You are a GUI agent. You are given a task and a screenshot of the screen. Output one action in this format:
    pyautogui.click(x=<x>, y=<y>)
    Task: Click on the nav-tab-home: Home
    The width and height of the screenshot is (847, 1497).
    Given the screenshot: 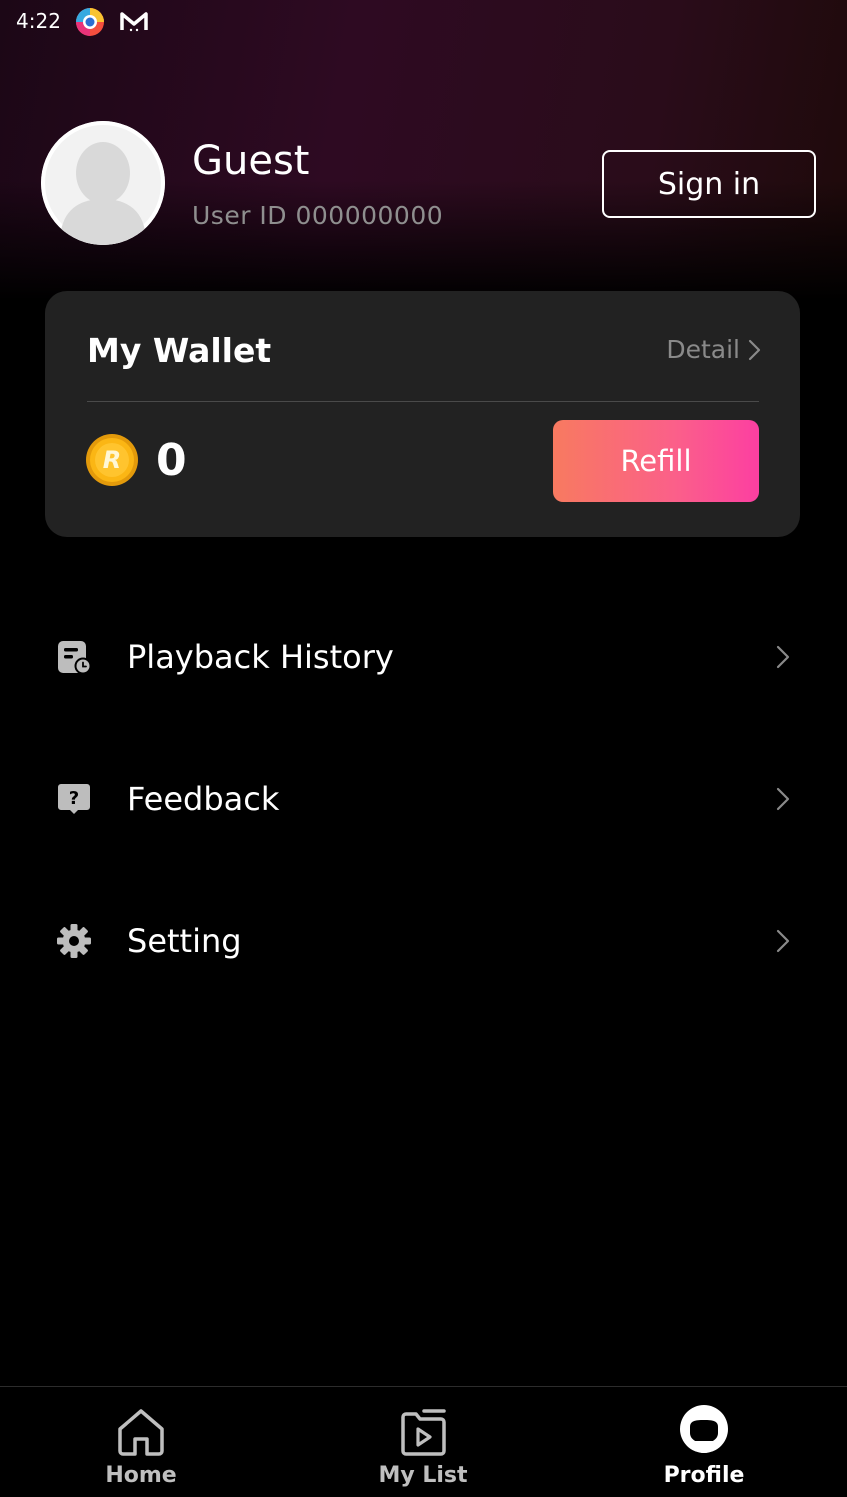 What is the action you would take?
    pyautogui.click(x=141, y=1442)
    